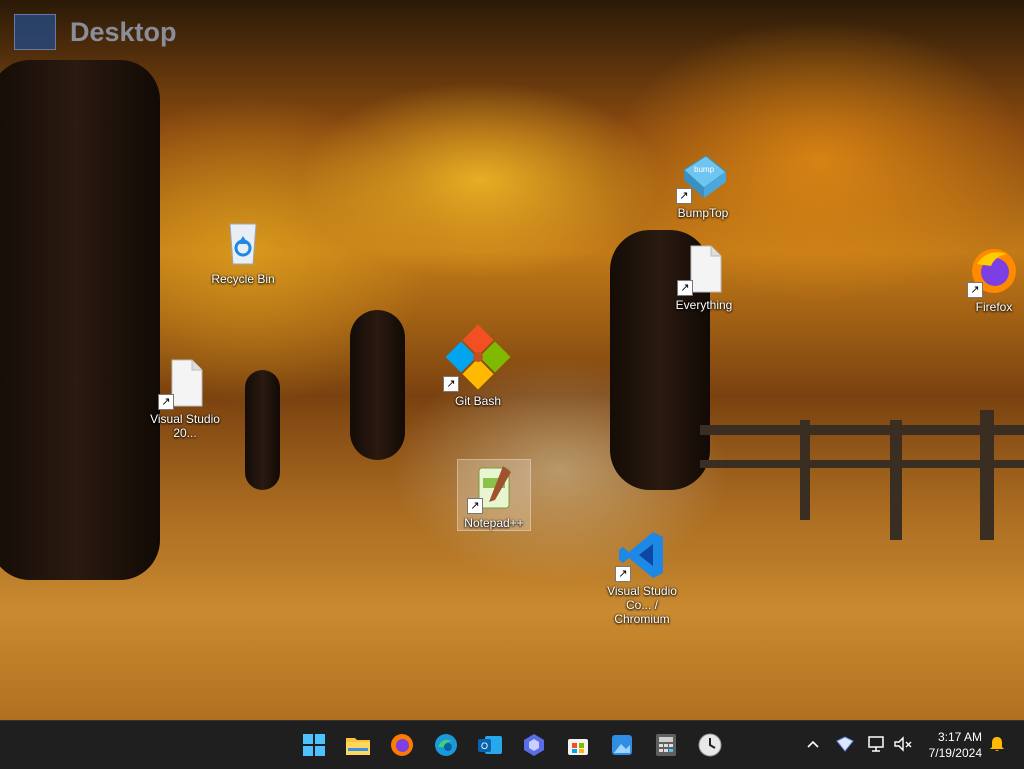 Image resolution: width=1024 pixels, height=769 pixels. I want to click on copilot-icon, so click(534, 745).